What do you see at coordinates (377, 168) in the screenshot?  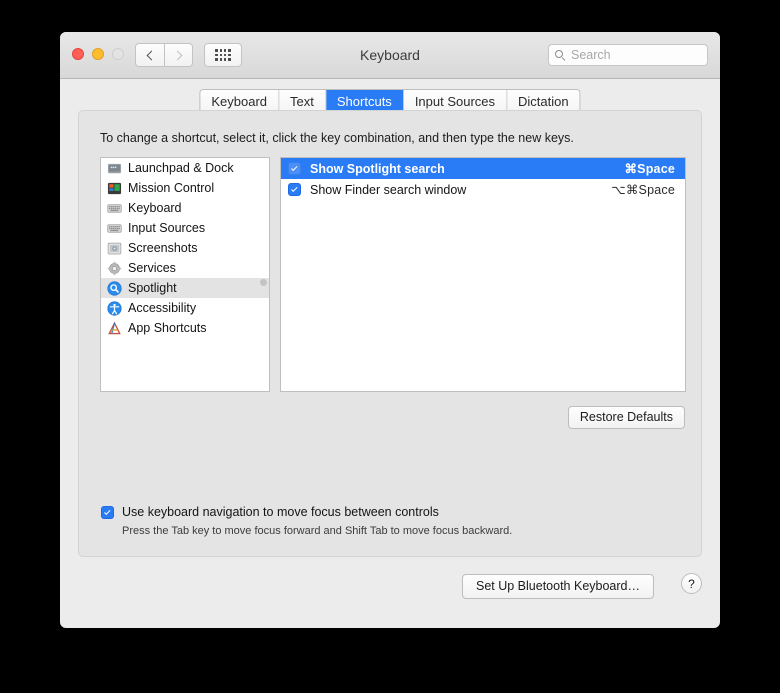 I see `shortcut-name: Show Spotlight search` at bounding box center [377, 168].